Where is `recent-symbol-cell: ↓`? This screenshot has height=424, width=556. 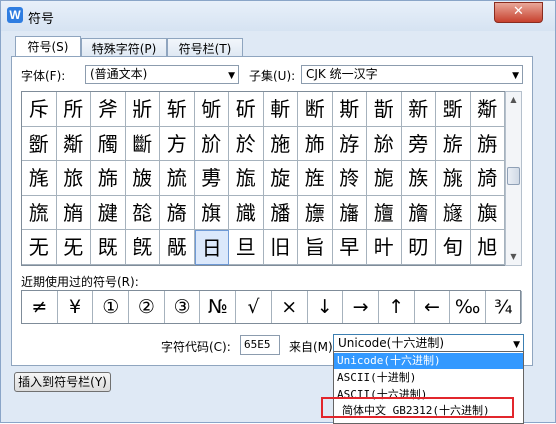 recent-symbol-cell: ↓ is located at coordinates (326, 307).